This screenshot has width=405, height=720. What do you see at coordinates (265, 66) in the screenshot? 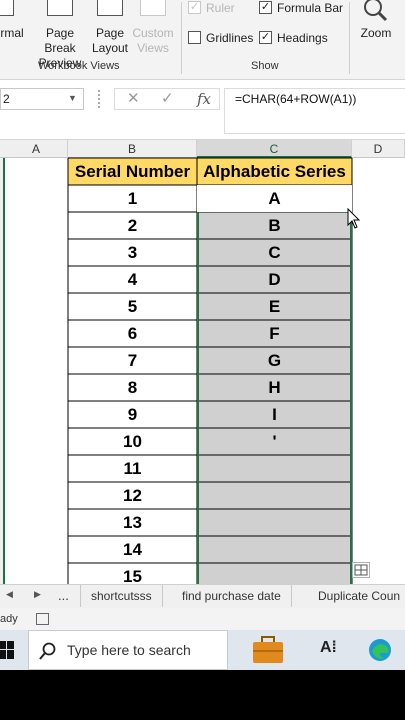
I see `show-group-label: Show` at bounding box center [265, 66].